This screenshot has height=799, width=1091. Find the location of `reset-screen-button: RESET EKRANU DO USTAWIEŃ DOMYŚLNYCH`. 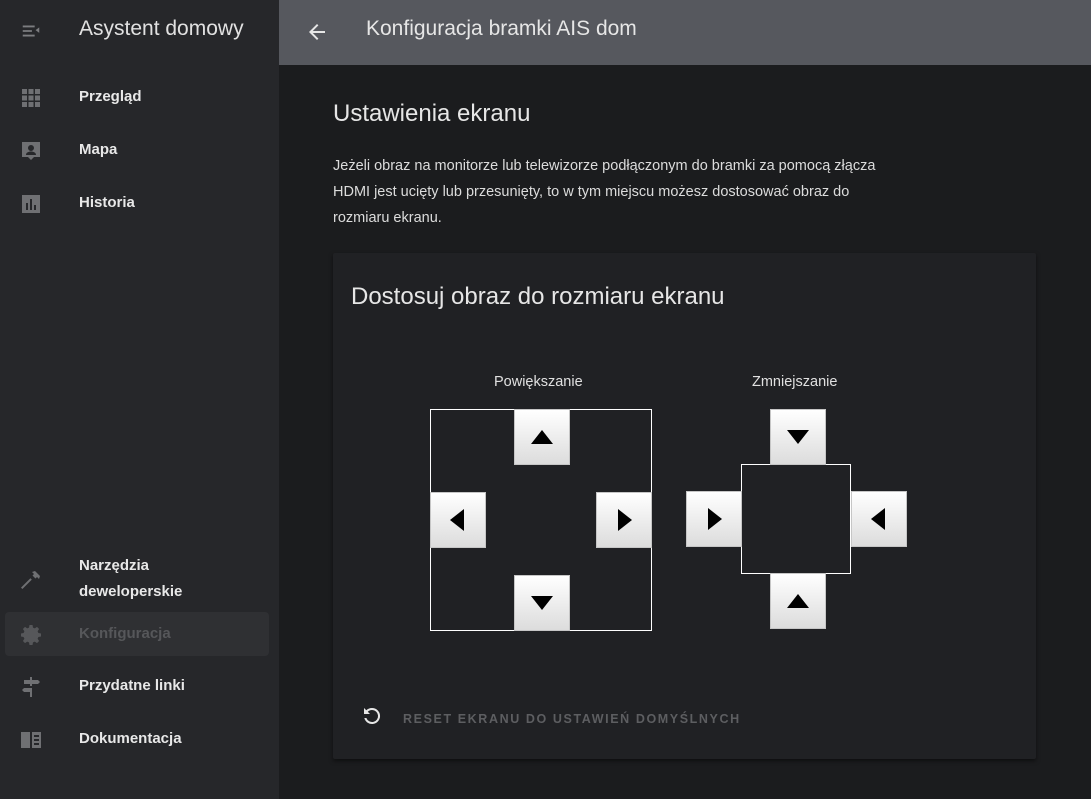

reset-screen-button: RESET EKRANU DO USTAWIEŃ DOMYŚLNYCH is located at coordinates (572, 719).